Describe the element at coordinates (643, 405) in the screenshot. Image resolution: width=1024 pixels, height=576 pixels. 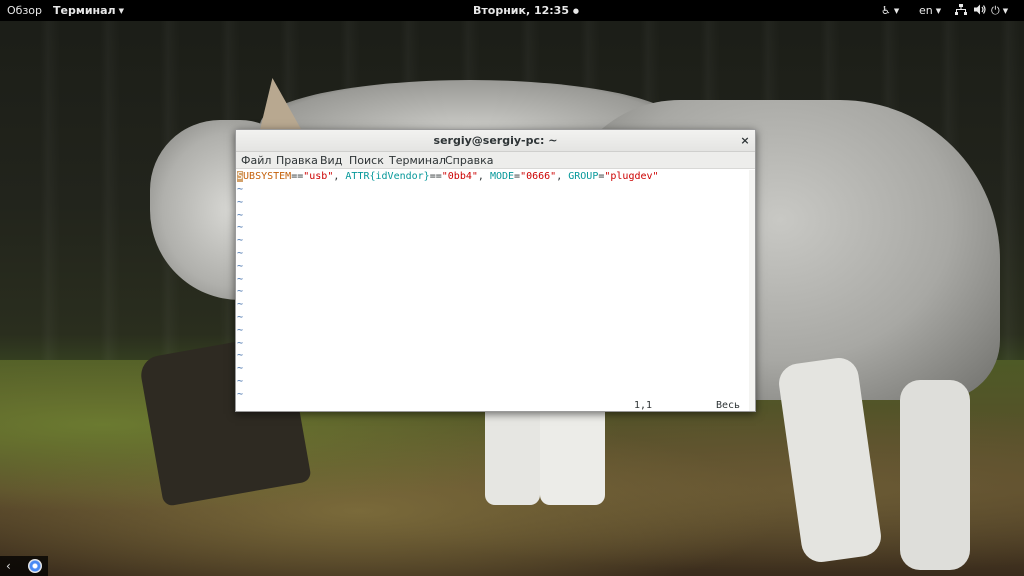
I see `cursor-position: 1,1` at that location.